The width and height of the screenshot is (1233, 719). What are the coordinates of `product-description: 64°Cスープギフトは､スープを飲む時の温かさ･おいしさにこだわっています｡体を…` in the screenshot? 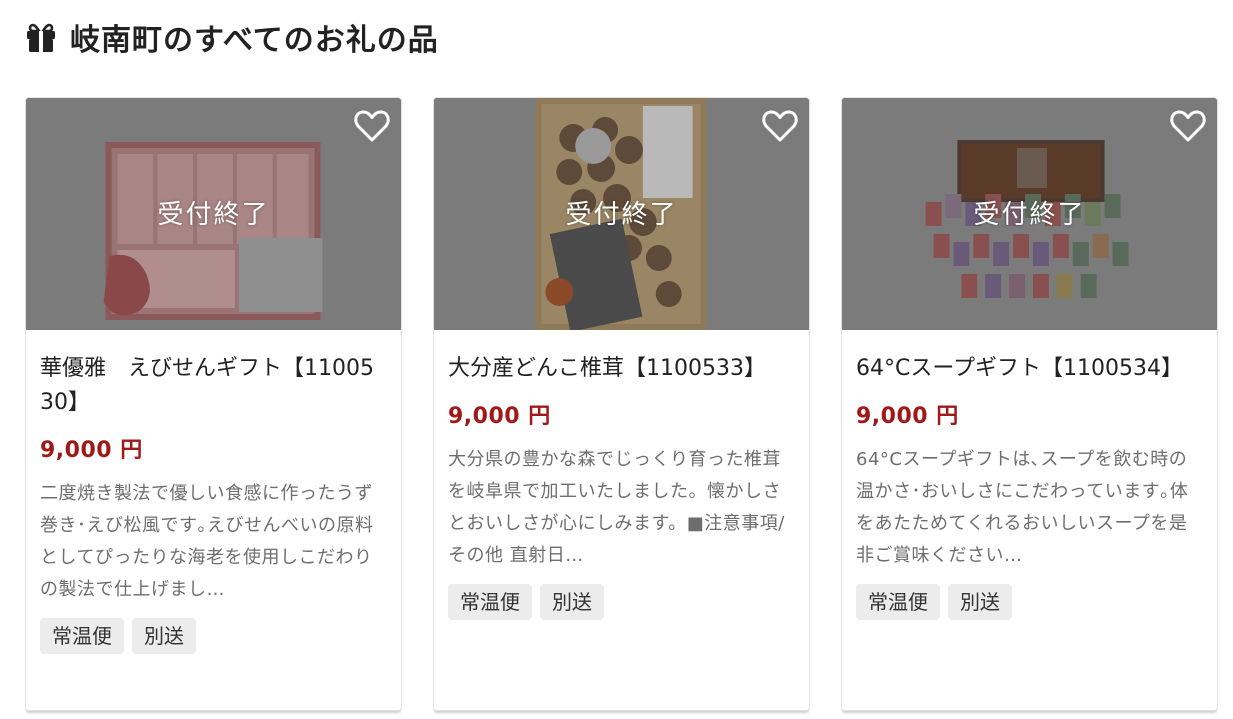 It's located at (1022, 507).